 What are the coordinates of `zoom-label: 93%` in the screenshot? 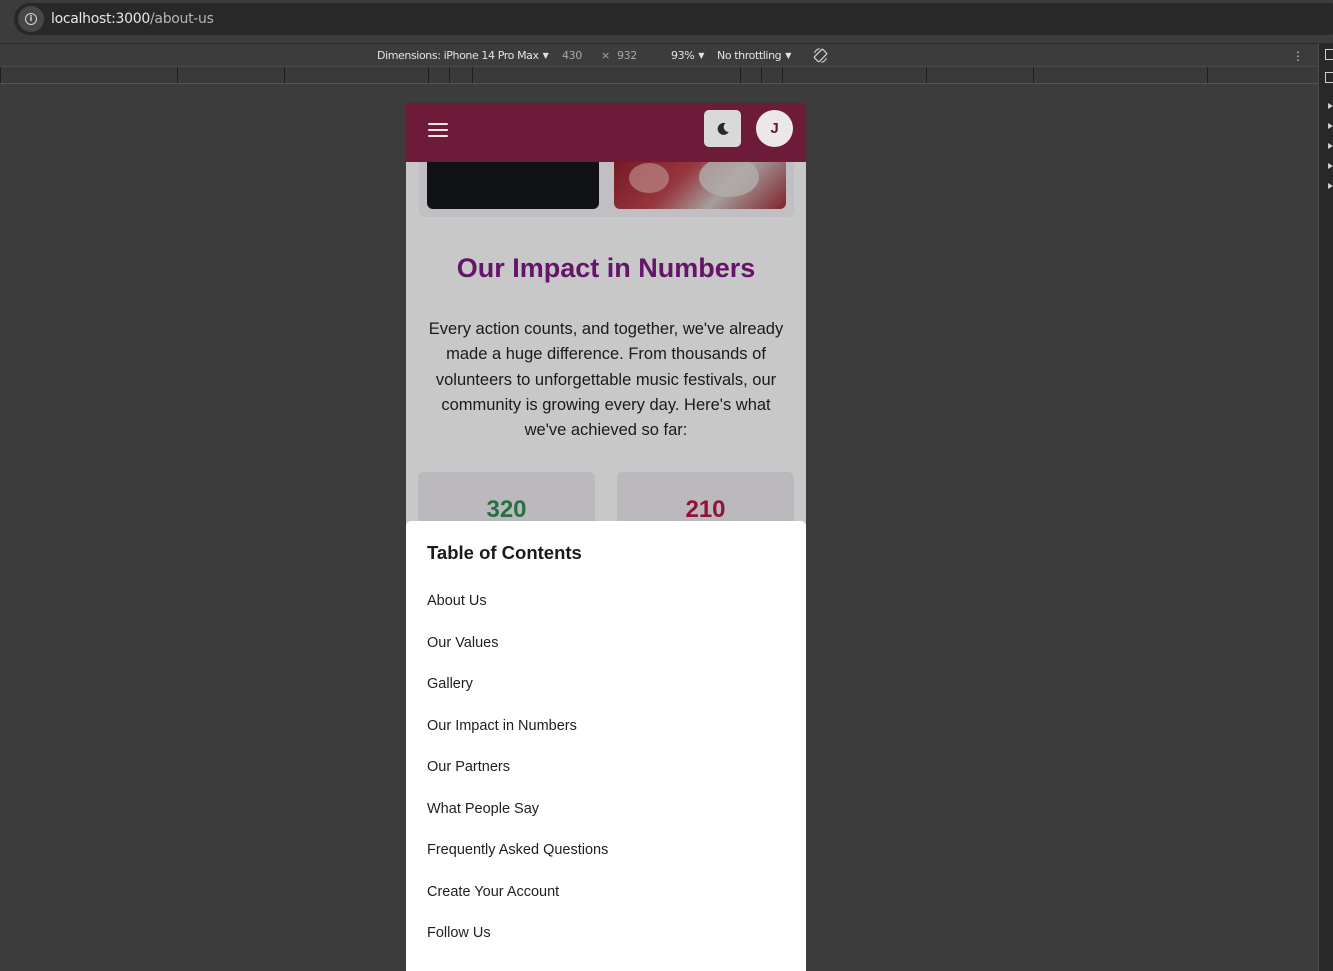 It's located at (683, 55).